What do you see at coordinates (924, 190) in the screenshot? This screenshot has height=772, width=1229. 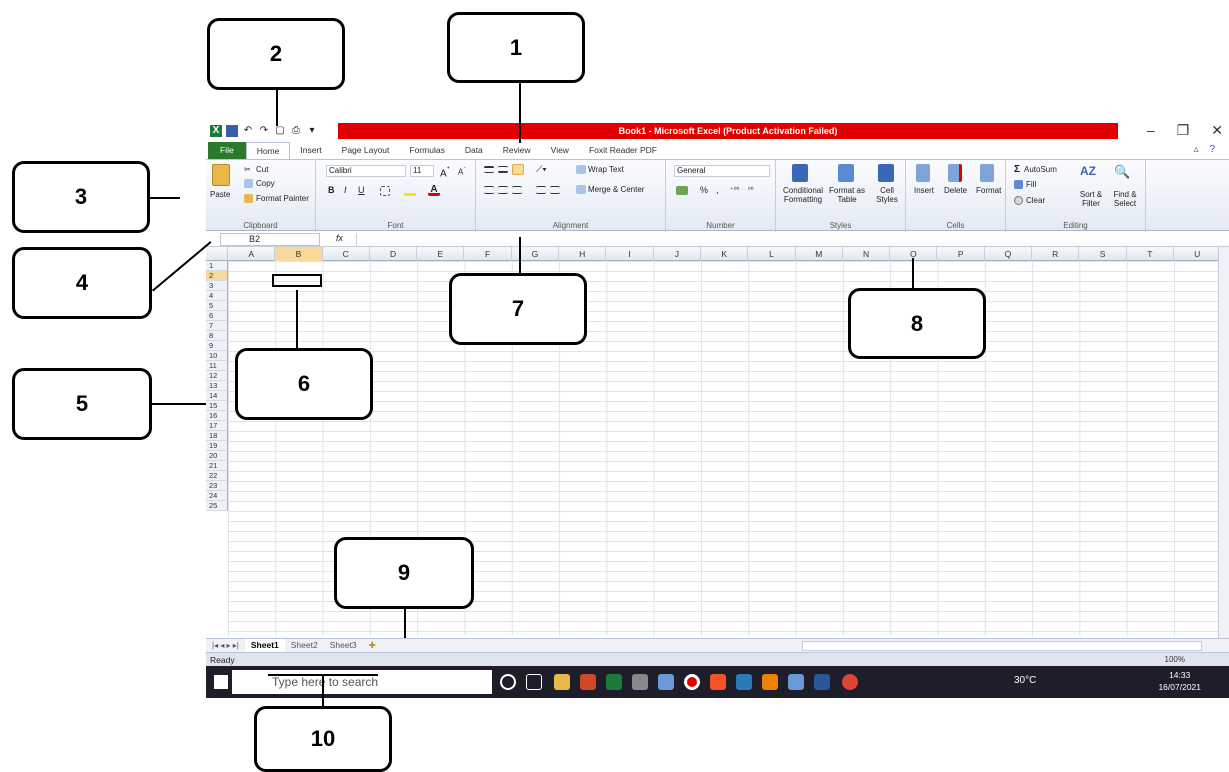 I see `insert-button: Insert` at bounding box center [924, 190].